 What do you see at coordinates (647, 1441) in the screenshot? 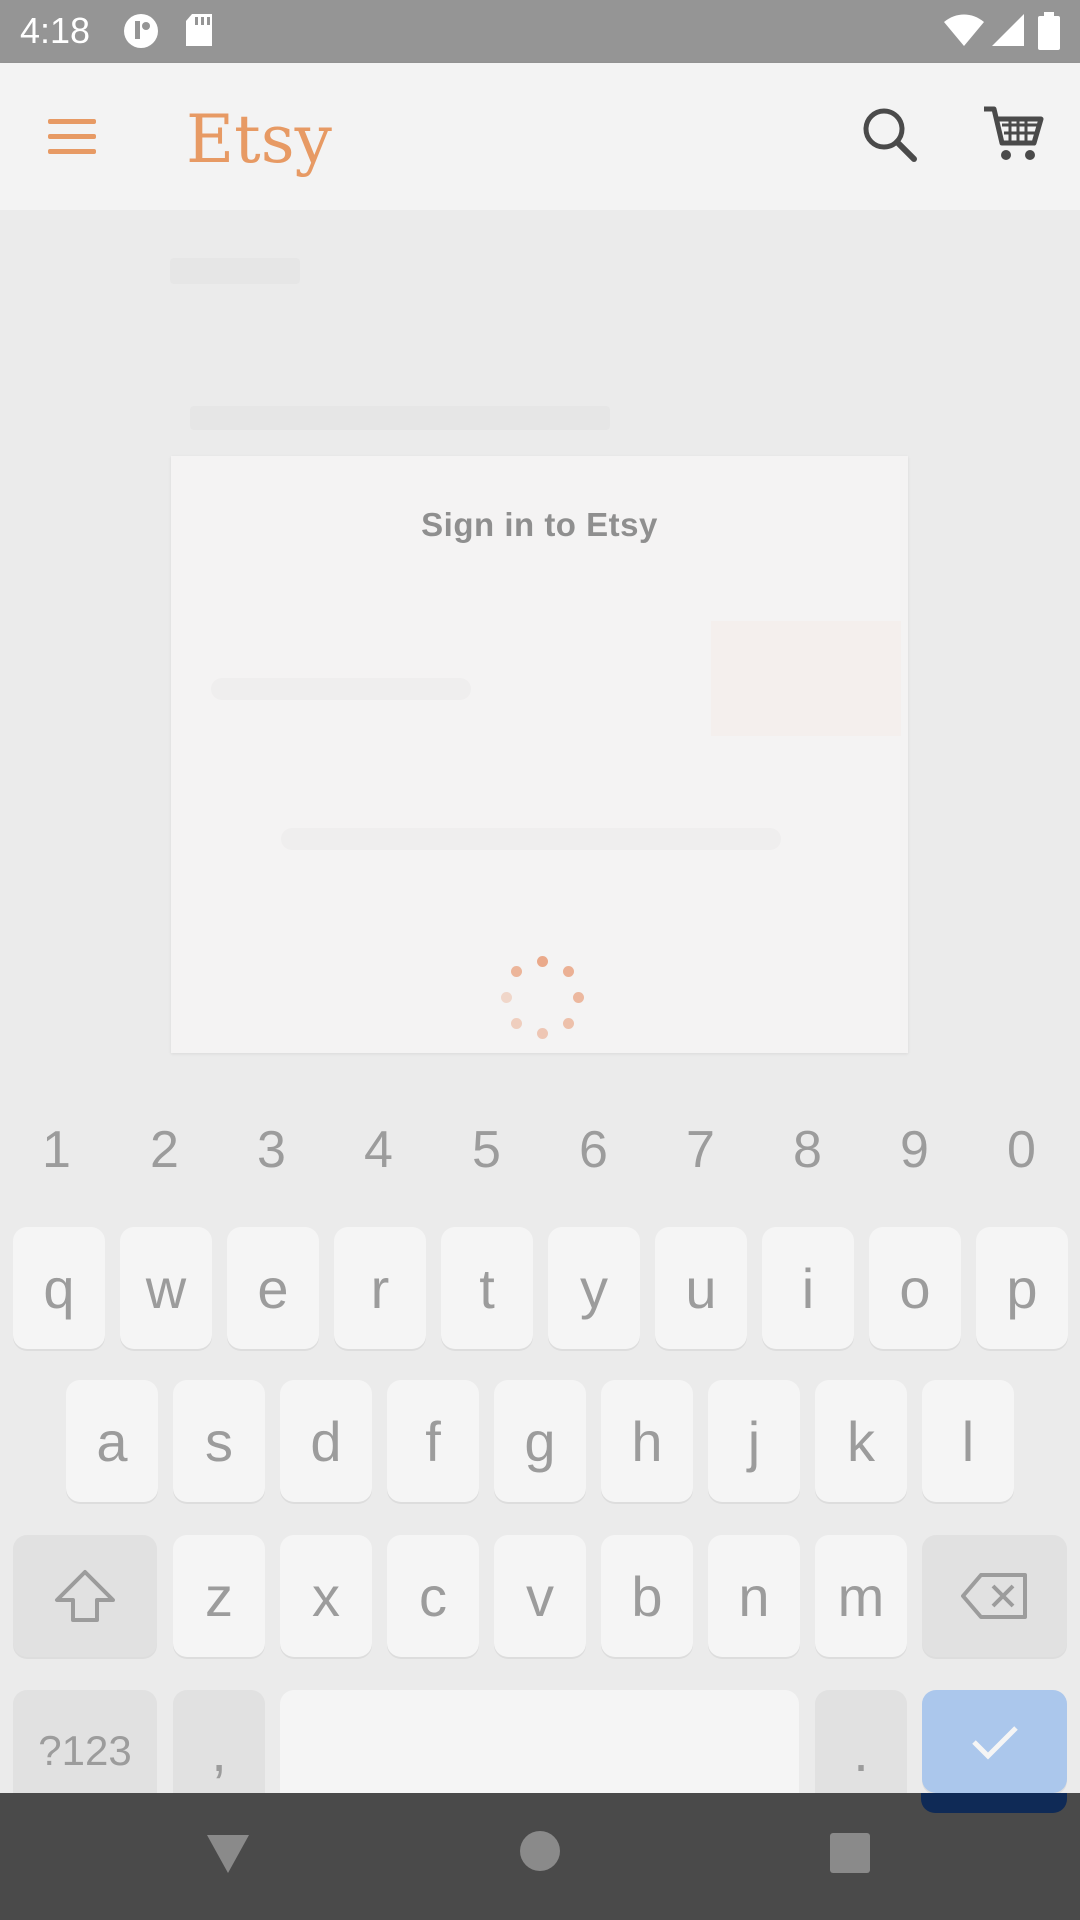
I see `key-h: h` at bounding box center [647, 1441].